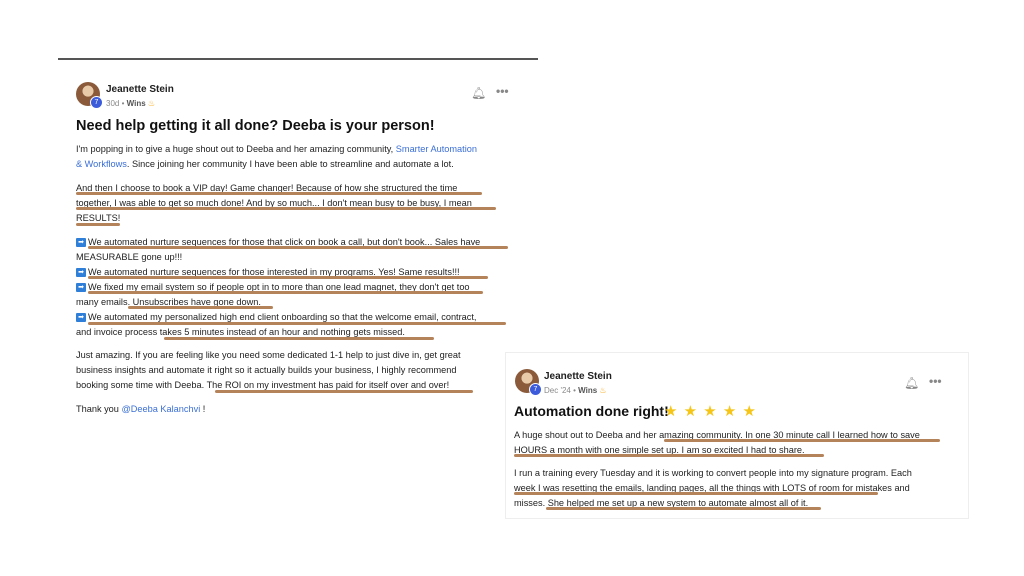  I want to click on post-header: 7 Jeanette Stein 30d • Wins ♨ 🔔︎ •••, so click(298, 84).